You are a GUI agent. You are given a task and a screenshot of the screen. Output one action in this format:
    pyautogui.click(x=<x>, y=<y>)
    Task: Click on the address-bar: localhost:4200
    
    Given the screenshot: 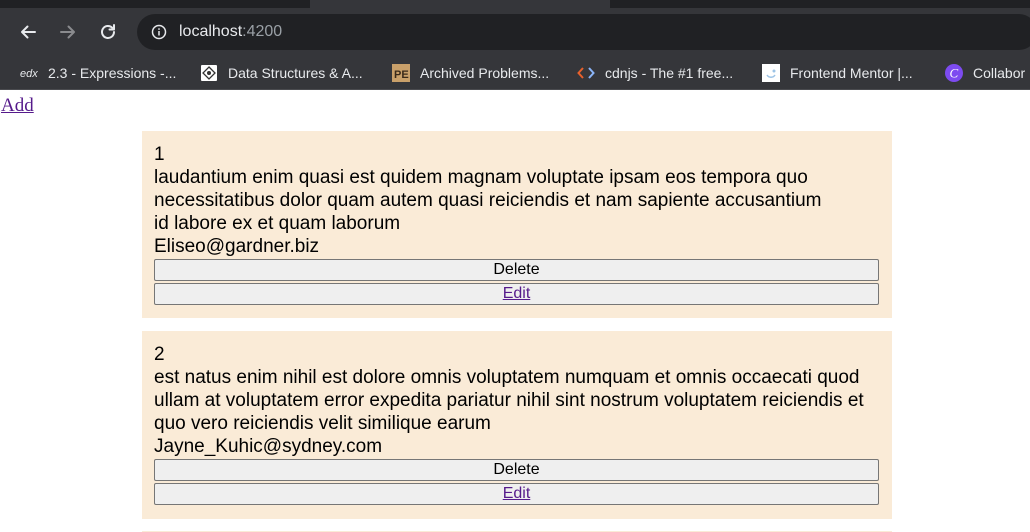 What is the action you would take?
    pyautogui.click(x=583, y=32)
    